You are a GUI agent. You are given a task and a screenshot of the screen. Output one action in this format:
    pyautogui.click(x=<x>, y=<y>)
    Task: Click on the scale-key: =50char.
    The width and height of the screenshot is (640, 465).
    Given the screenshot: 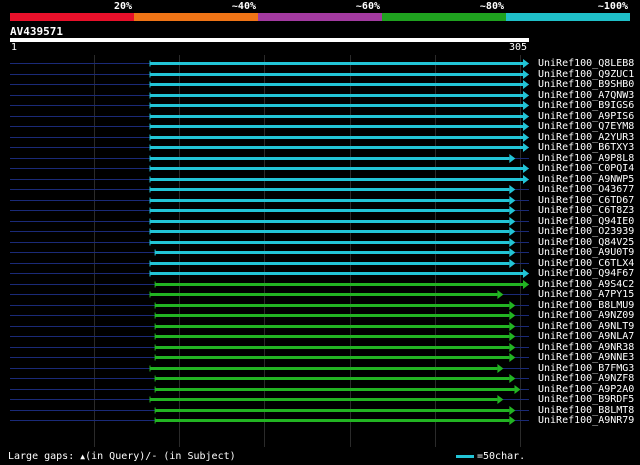 What is the action you would take?
    pyautogui.click(x=490, y=456)
    